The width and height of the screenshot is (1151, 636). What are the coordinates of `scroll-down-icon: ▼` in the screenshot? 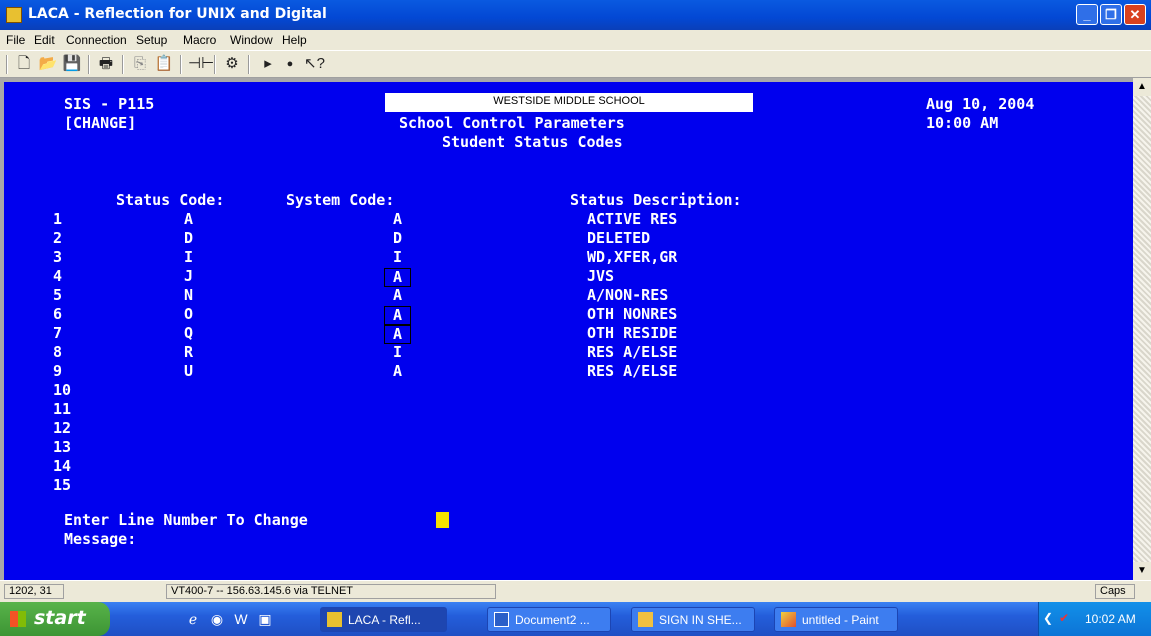 It's located at (1142, 571).